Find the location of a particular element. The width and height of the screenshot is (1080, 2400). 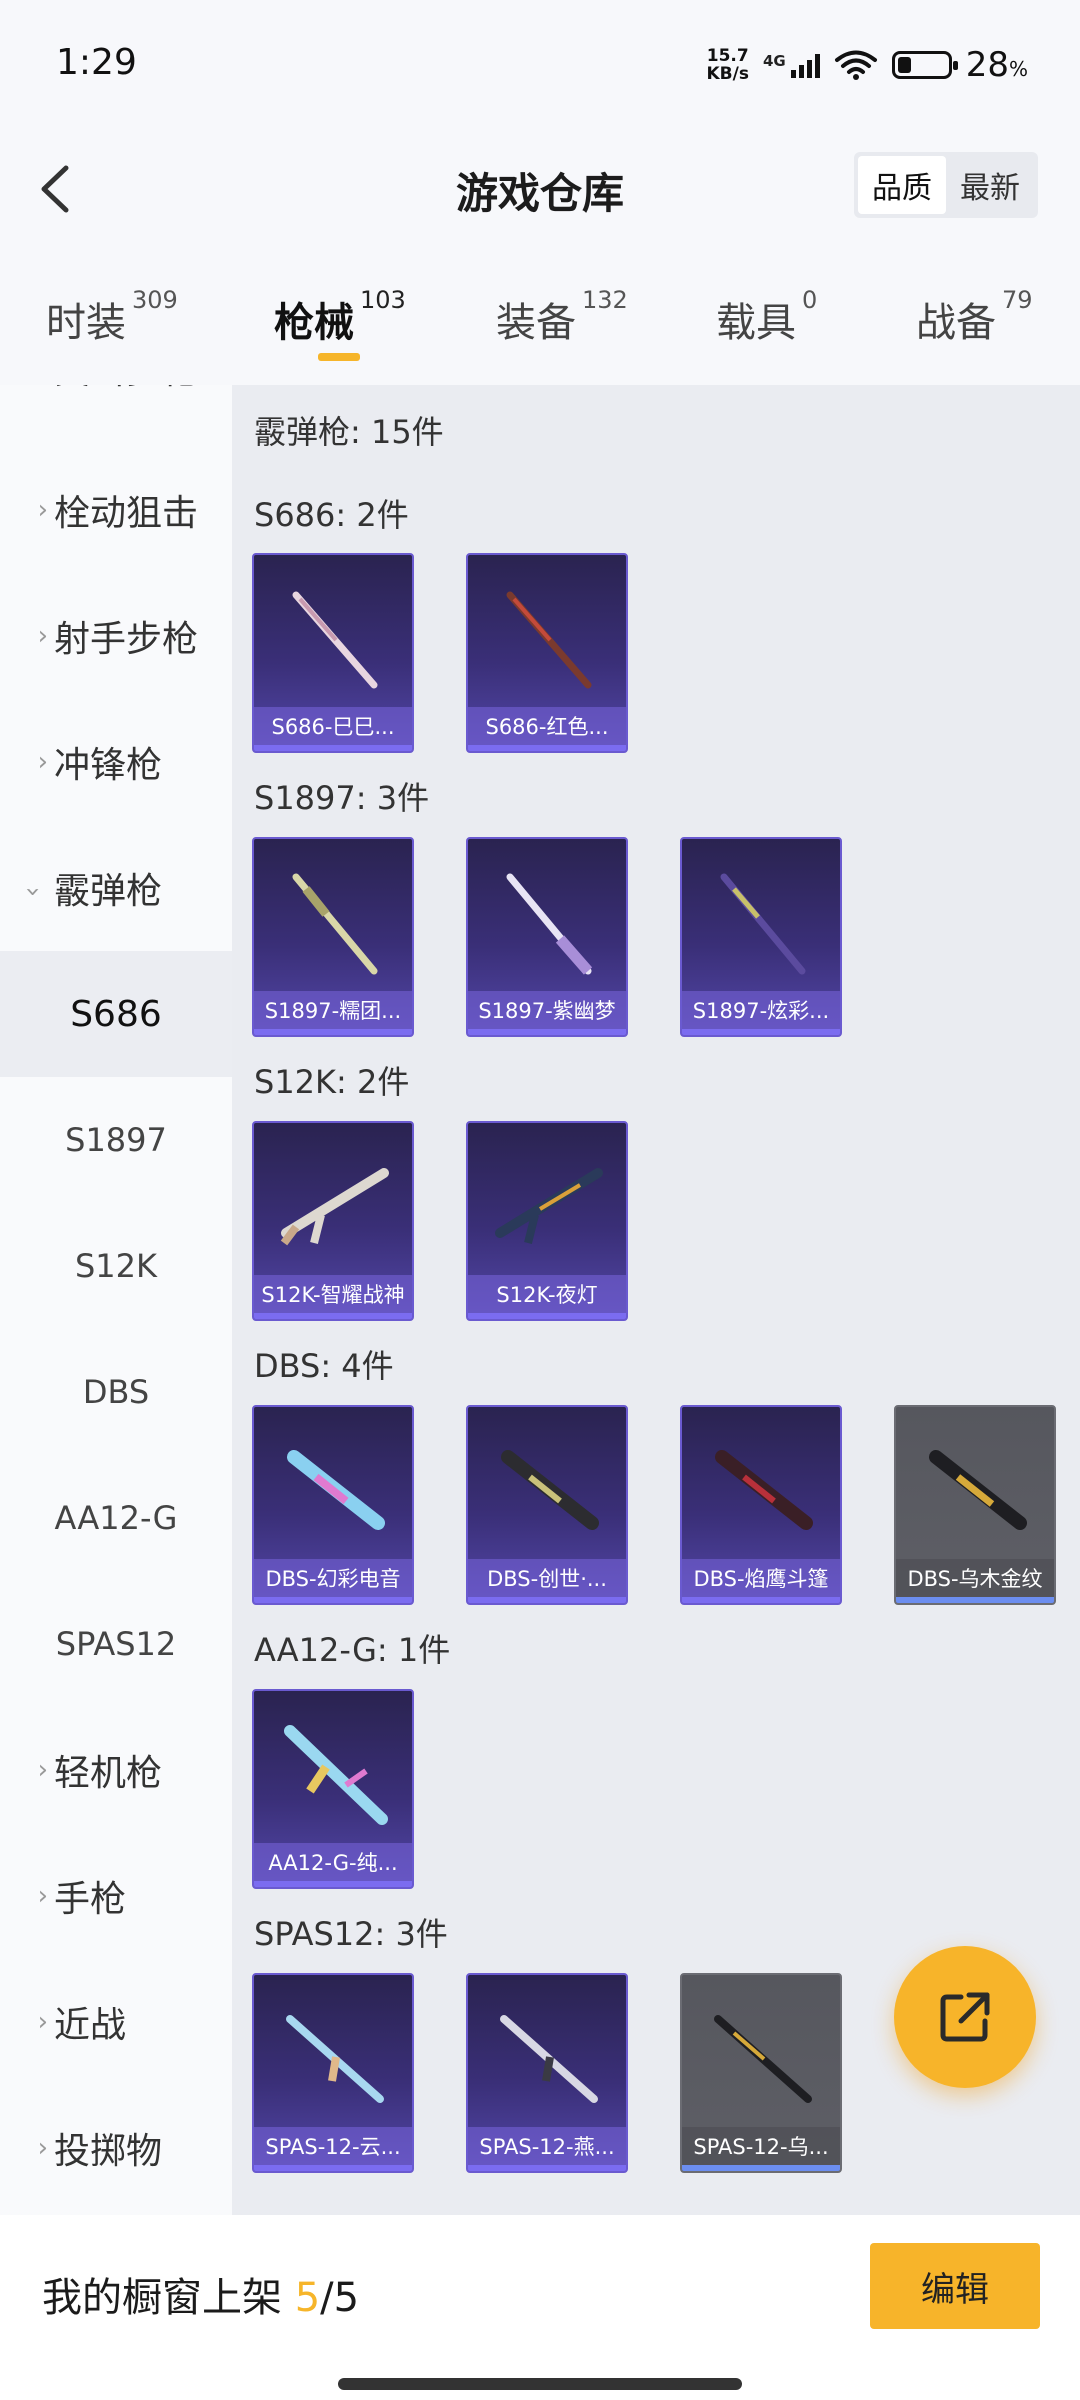

weapon-card: DBS-焰鹰斗篷 is located at coordinates (761, 1505).